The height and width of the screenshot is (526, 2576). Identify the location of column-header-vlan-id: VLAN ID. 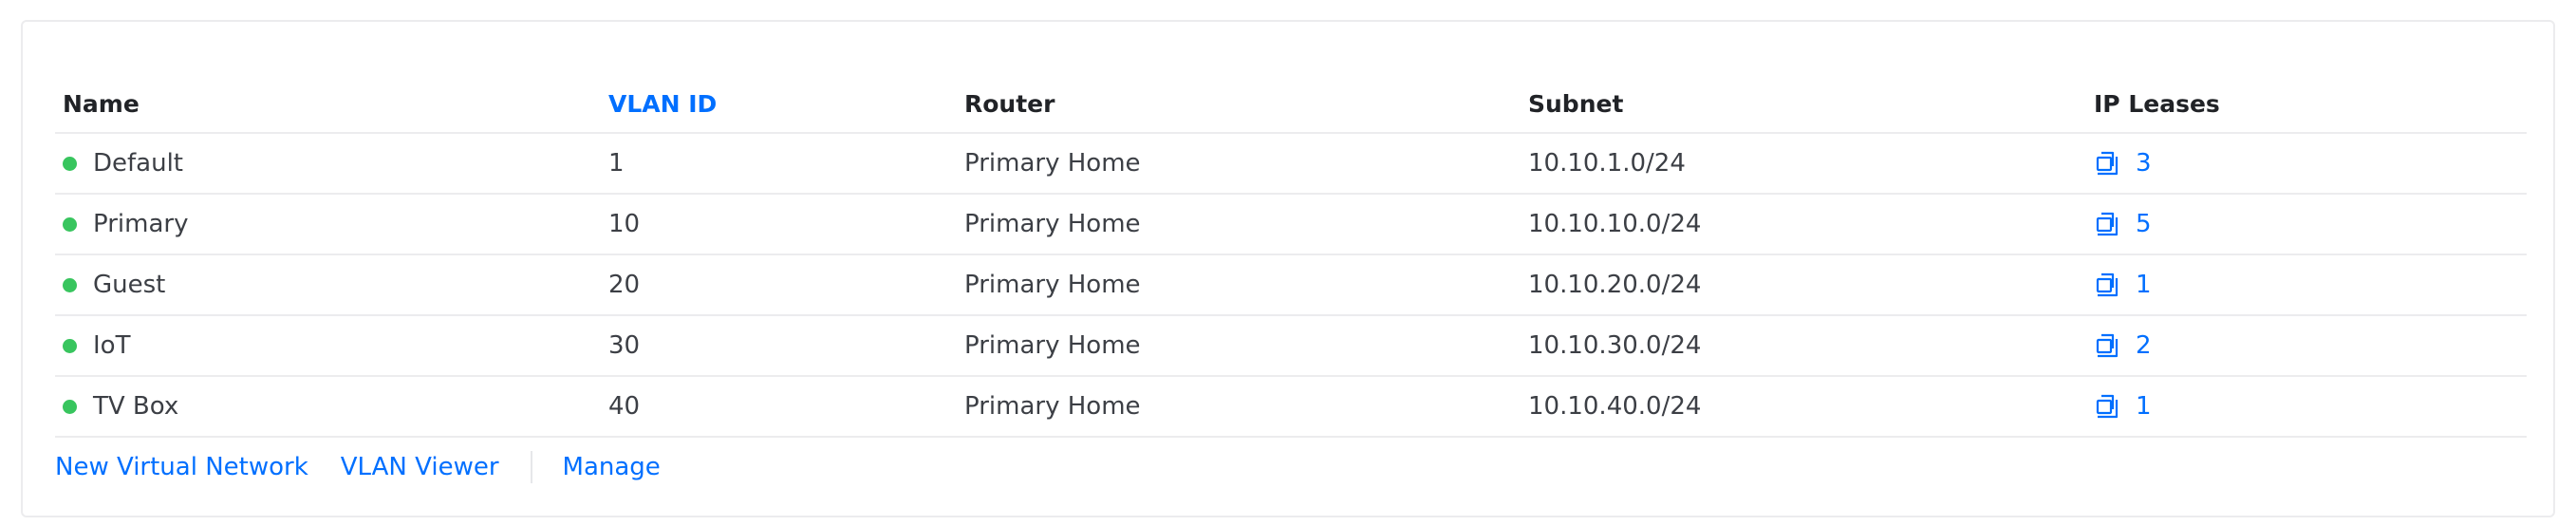
(662, 97).